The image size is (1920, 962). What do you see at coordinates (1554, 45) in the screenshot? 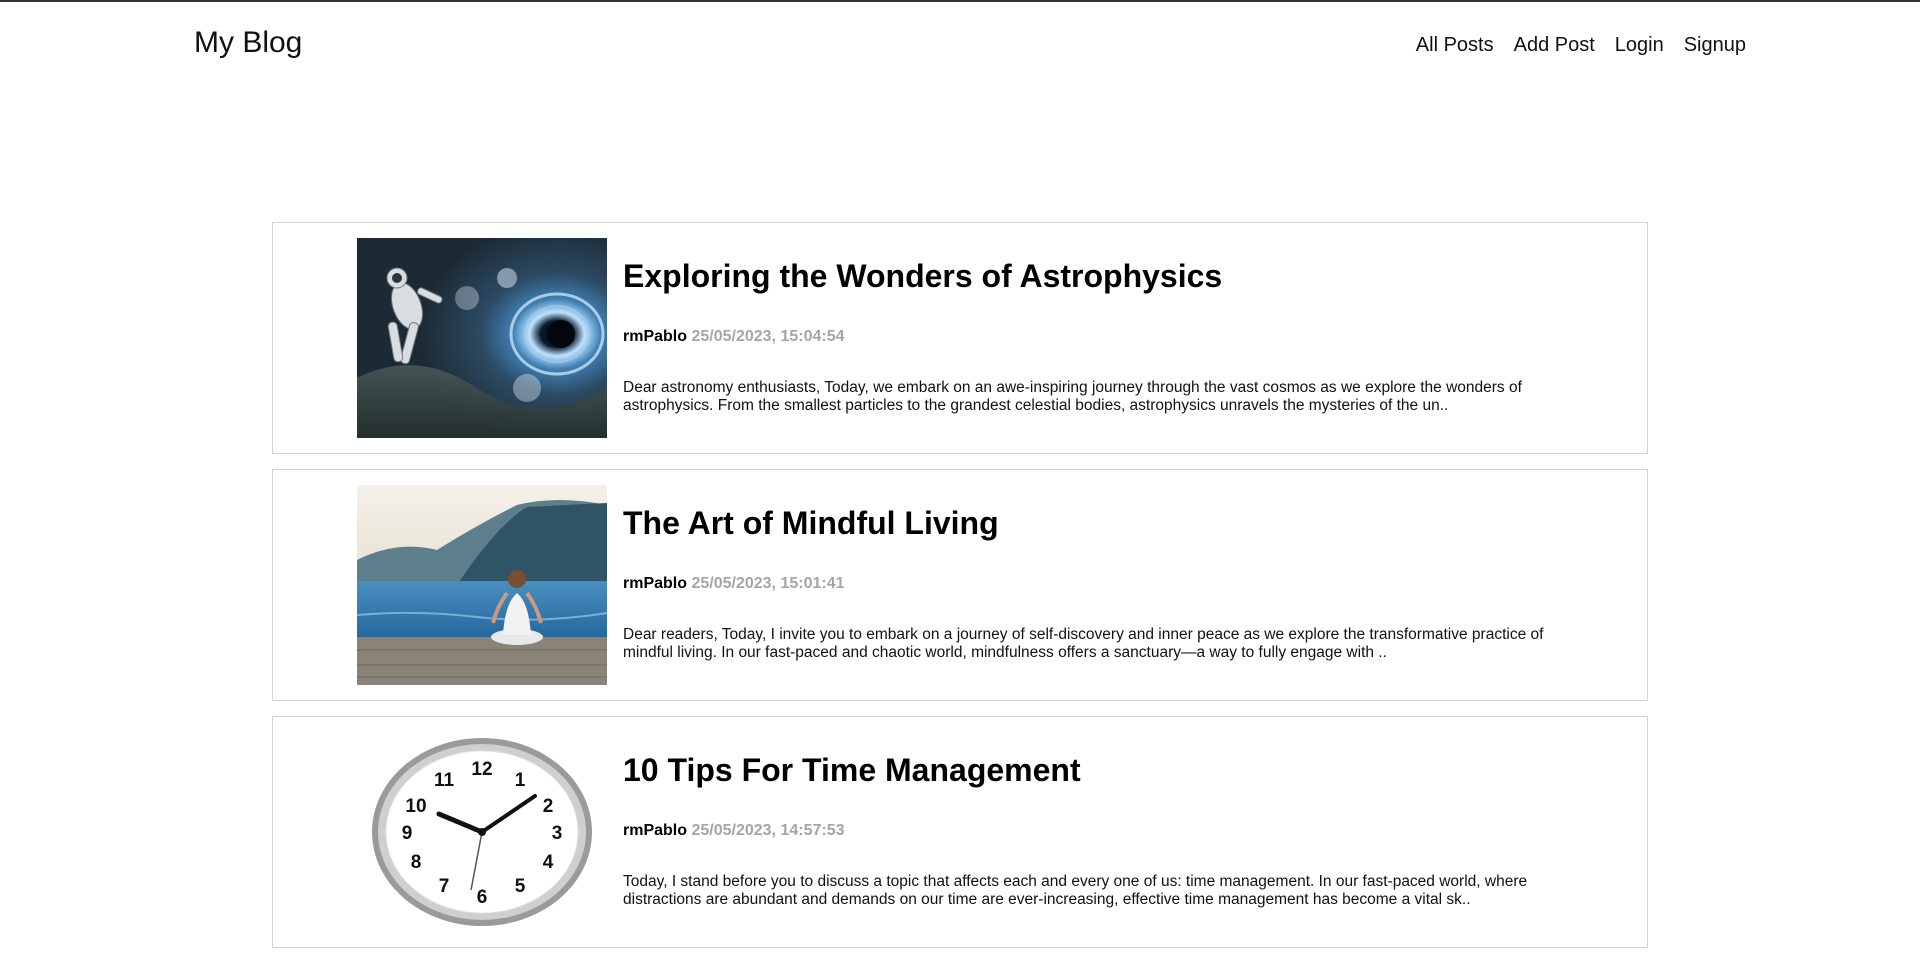
I see `nav-add-post: Add Post` at bounding box center [1554, 45].